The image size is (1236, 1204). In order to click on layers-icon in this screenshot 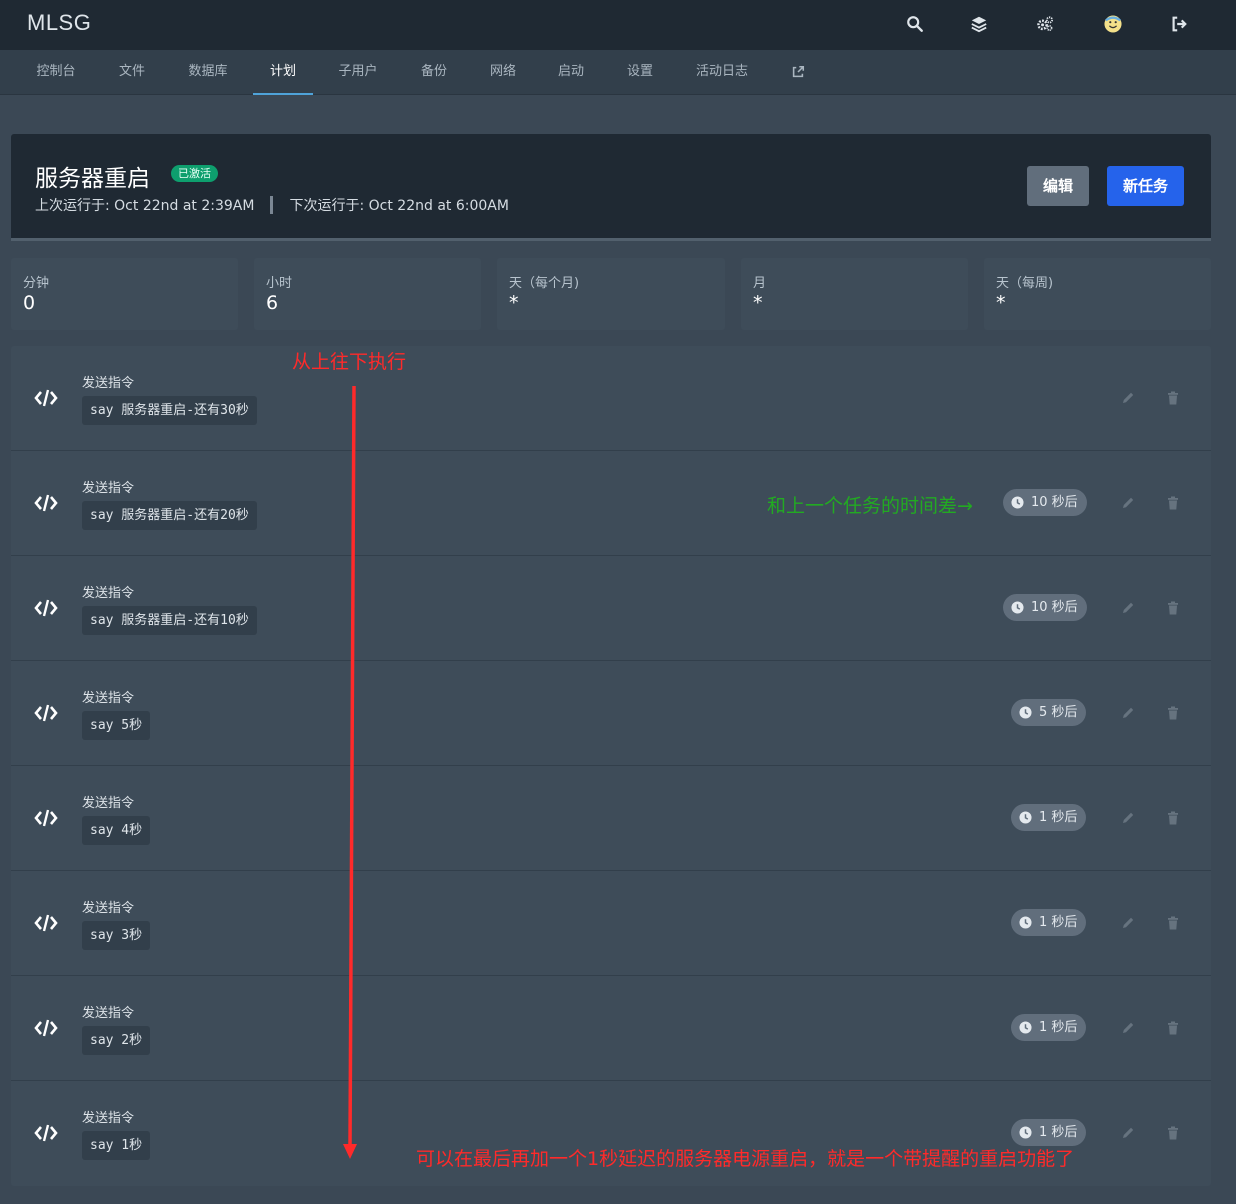, I will do `click(979, 24)`.